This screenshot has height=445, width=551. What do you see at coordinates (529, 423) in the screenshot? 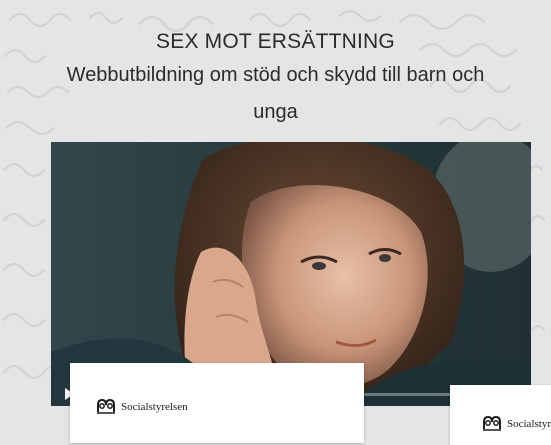
I see `logo-wordmark: Socialstyre` at bounding box center [529, 423].